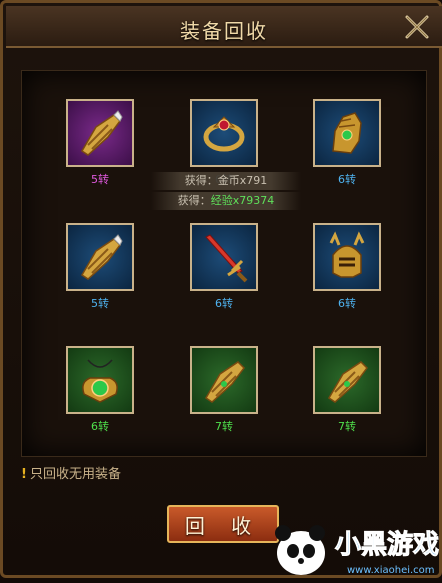 The height and width of the screenshot is (583, 442). I want to click on exp-amount: x79374, so click(253, 200).